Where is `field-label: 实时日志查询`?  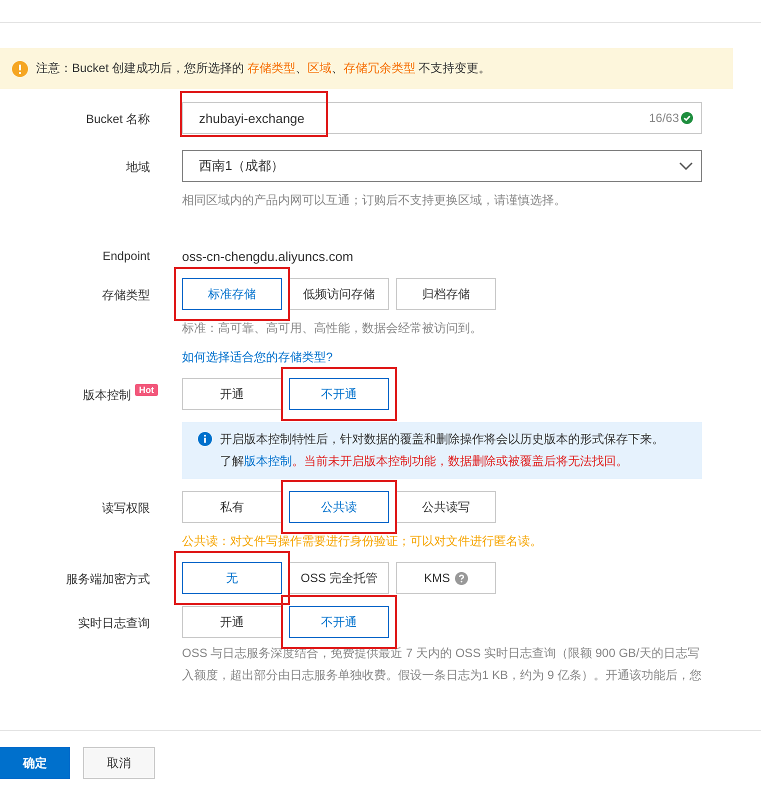 field-label: 实时日志查询 is located at coordinates (114, 623).